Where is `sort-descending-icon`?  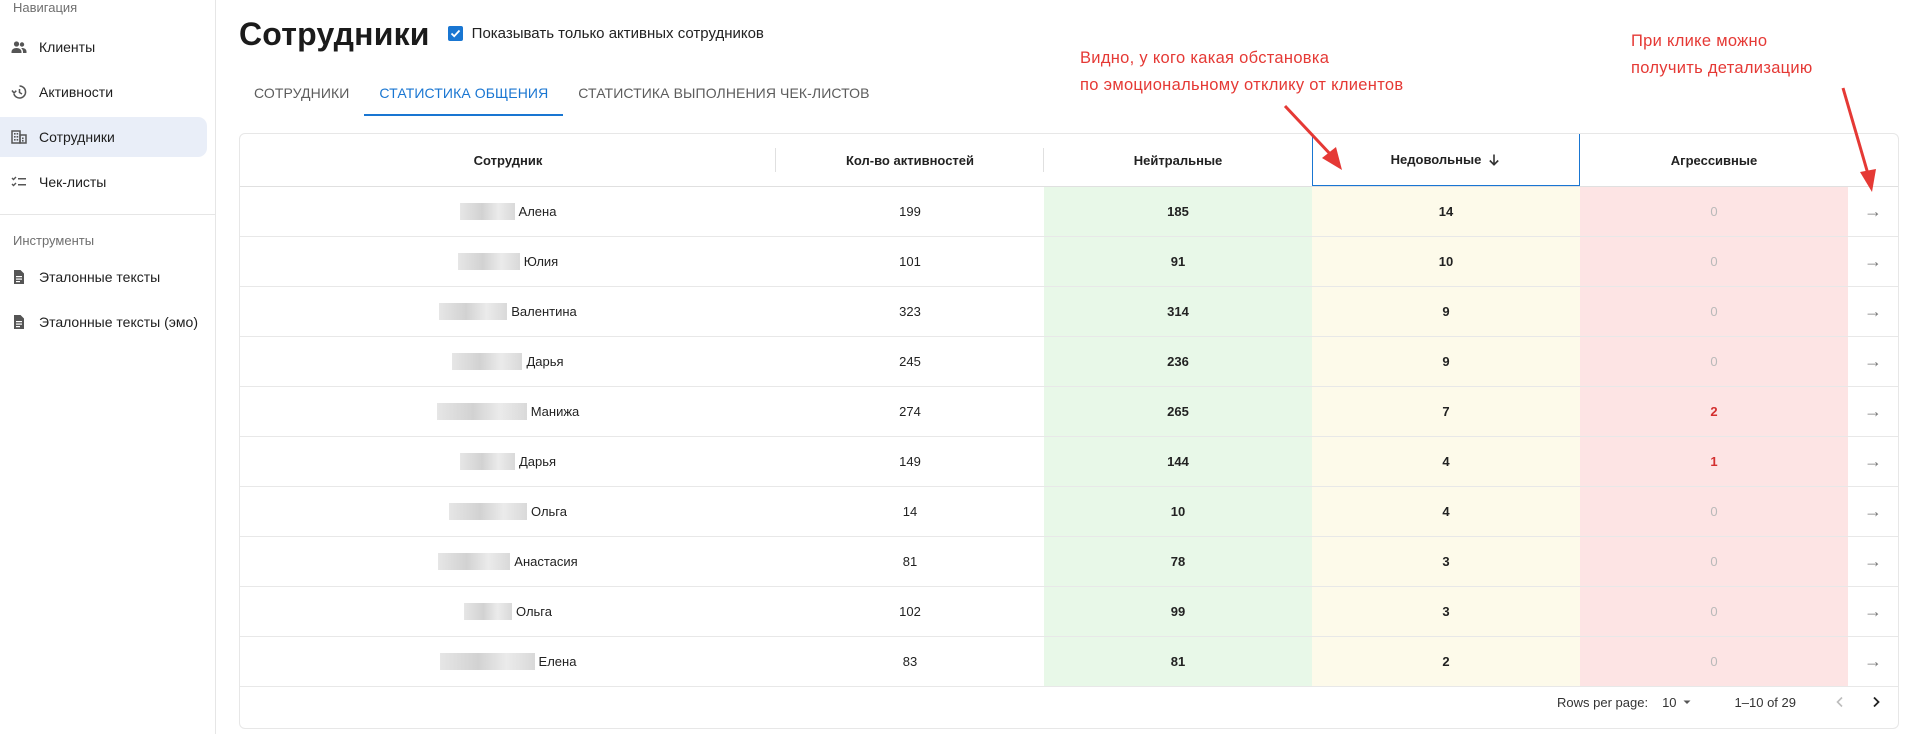
sort-descending-icon is located at coordinates (1494, 160).